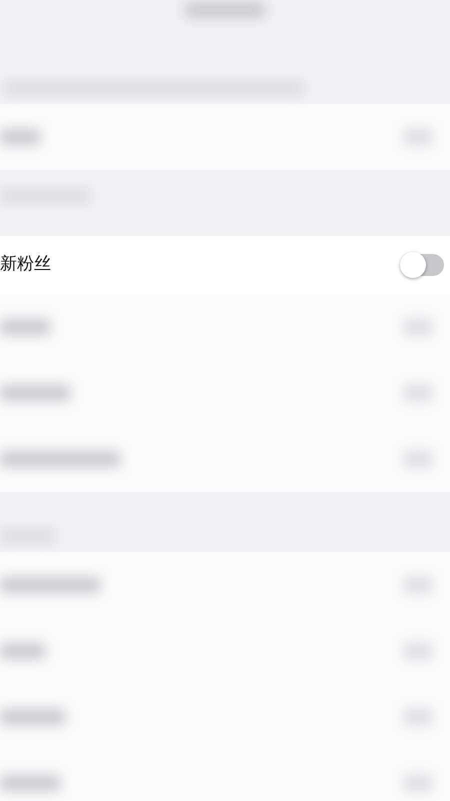  Describe the element at coordinates (25, 264) in the screenshot. I see `setting-label: 新粉丝` at that location.